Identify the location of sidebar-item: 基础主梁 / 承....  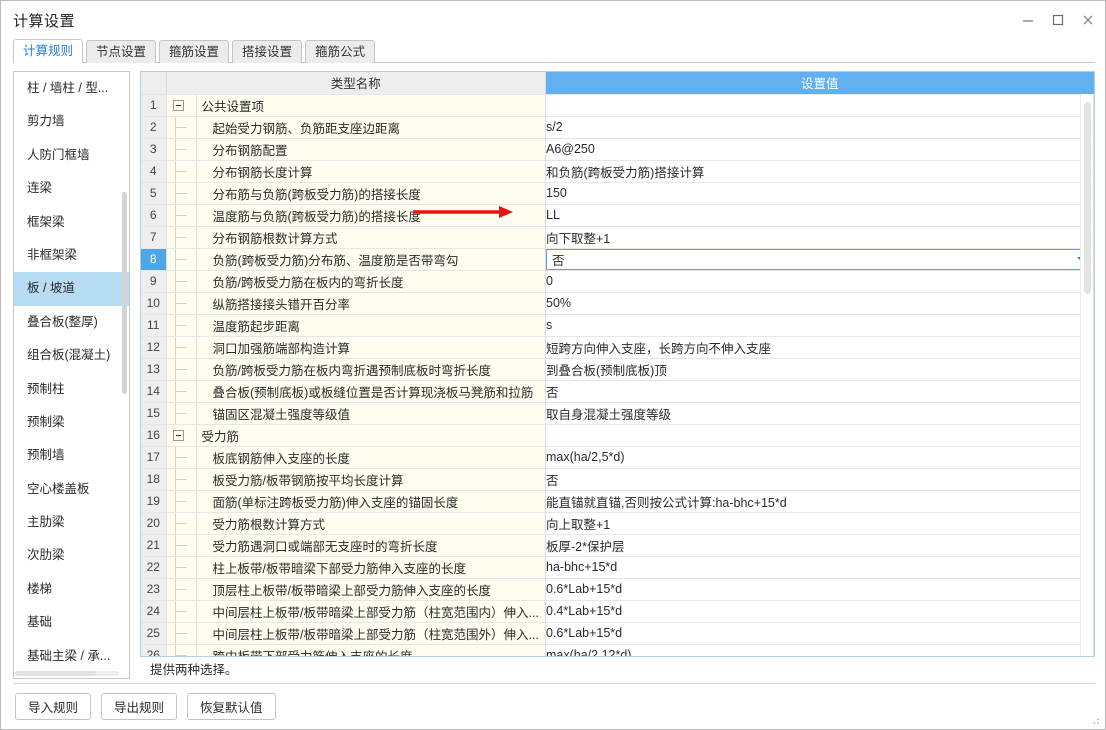
(71, 655).